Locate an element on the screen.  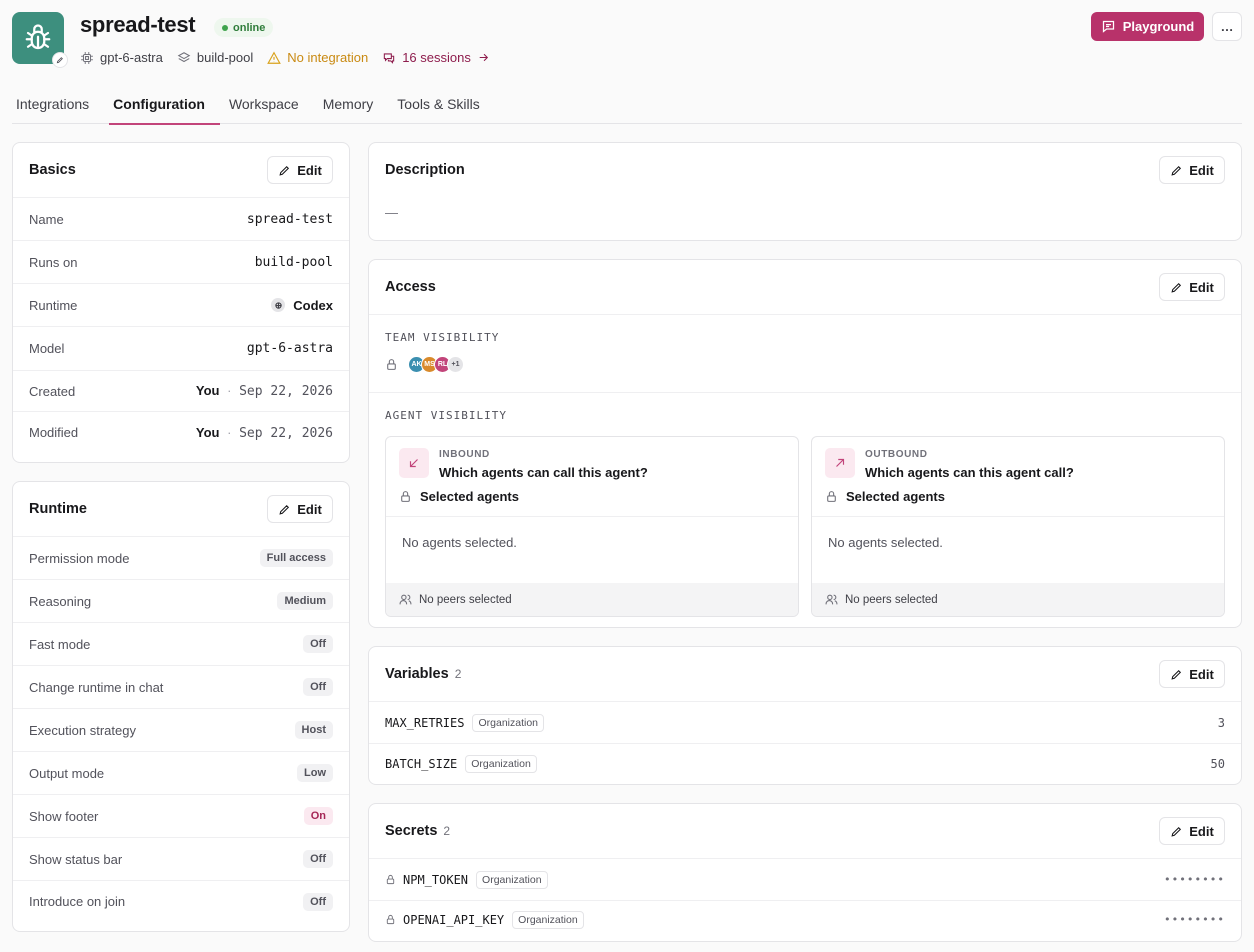
model-meta: gpt-6-astra is located at coordinates (121, 57).